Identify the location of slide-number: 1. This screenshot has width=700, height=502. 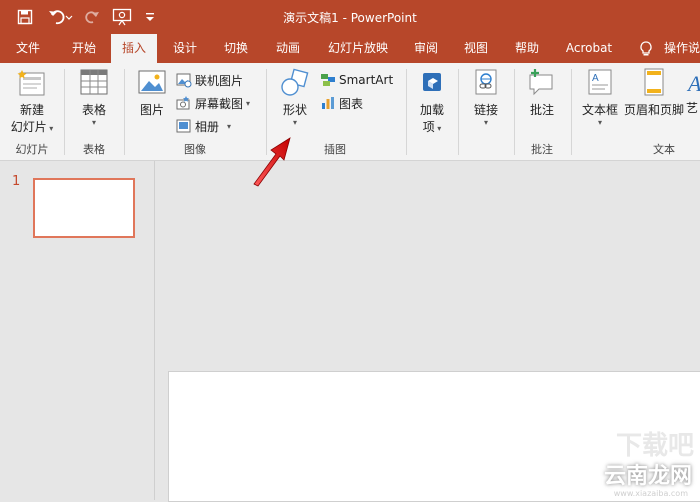
(16, 181).